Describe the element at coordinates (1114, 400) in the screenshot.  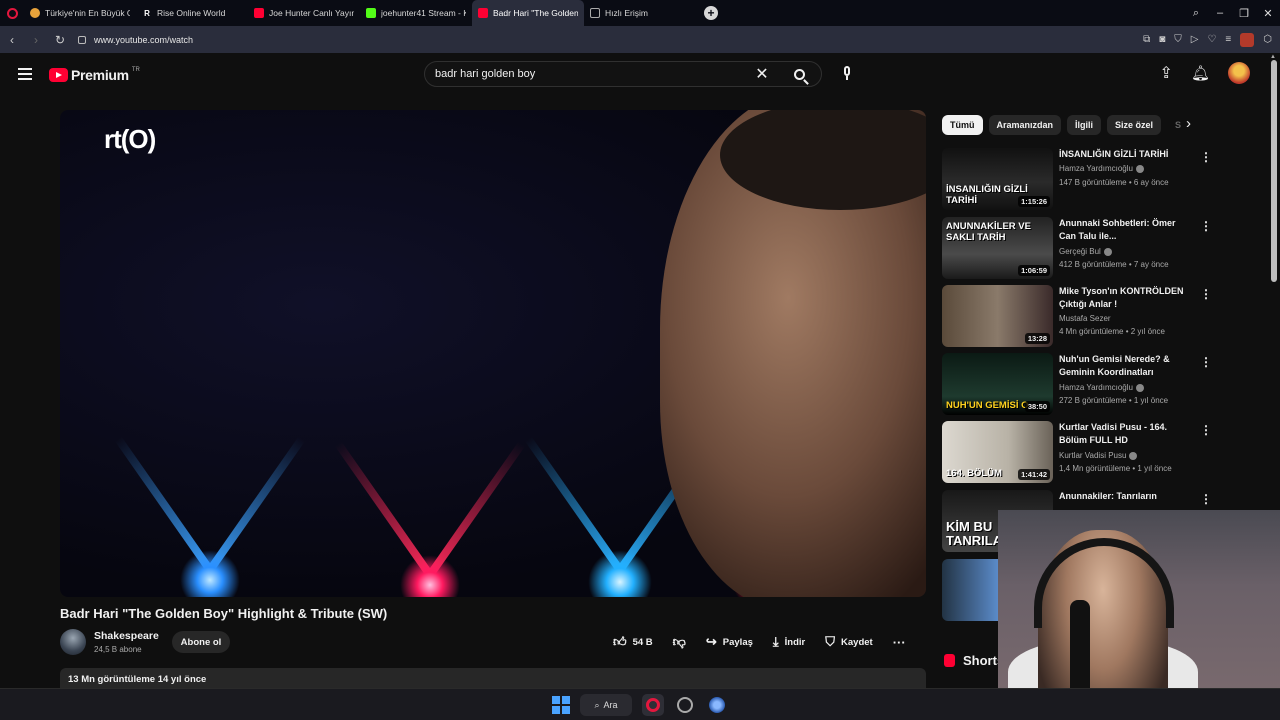
I see `recommendation-meta: 272 B görüntüleme • 1 yıl önce` at that location.